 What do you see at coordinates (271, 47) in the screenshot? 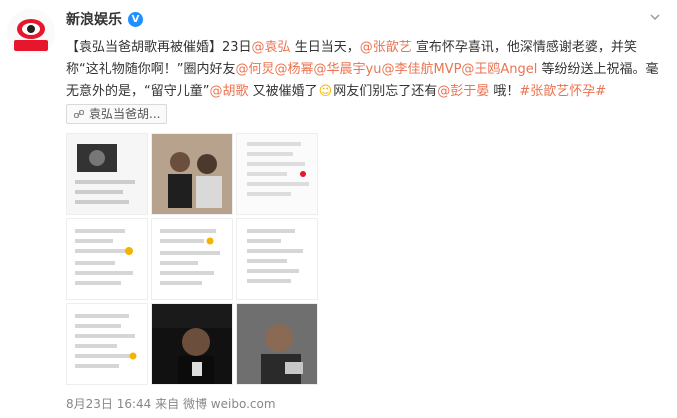
I see `post-link: @袁弘` at bounding box center [271, 47].